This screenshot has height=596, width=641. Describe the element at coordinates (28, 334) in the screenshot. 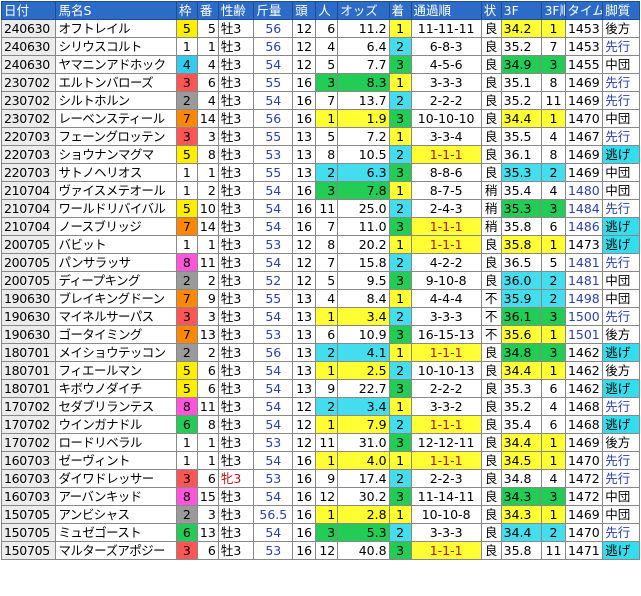

I see `race-date: 190630` at that location.